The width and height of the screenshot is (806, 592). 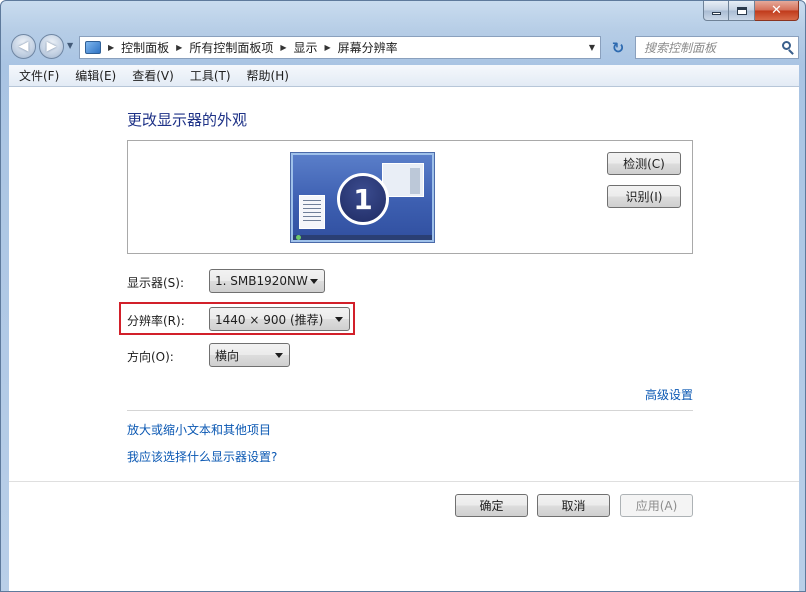 I want to click on breadcrumb-all-items: 所有控制面板项, so click(x=231, y=47).